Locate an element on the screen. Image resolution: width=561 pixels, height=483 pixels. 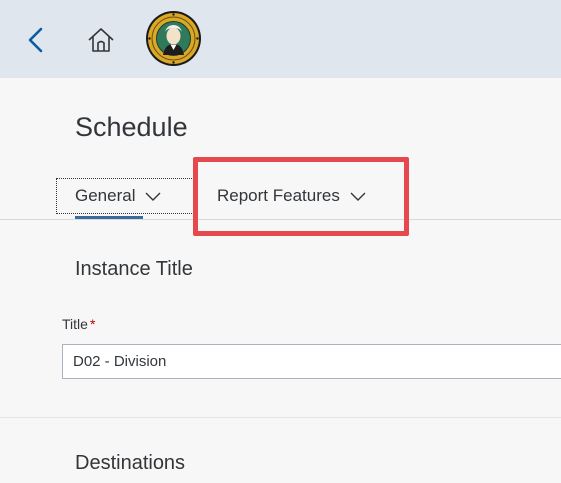
home-button is located at coordinates (101, 40).